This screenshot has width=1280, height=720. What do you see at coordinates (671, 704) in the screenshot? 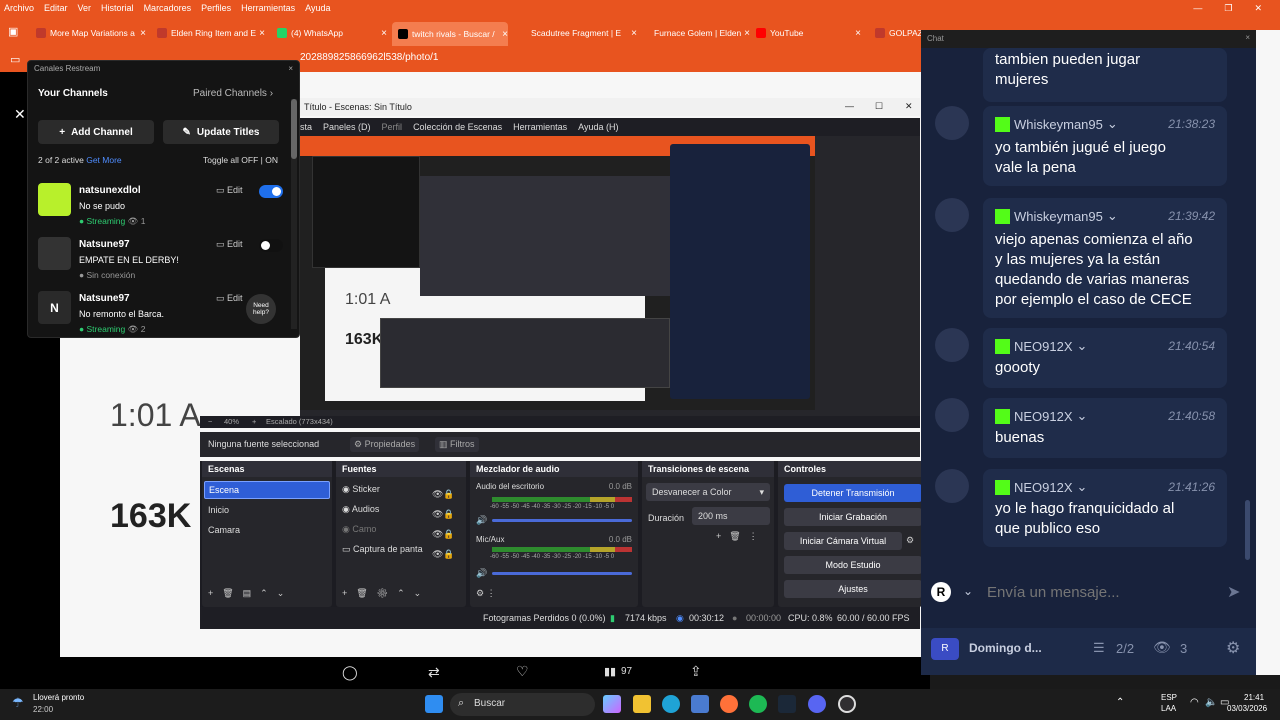
I see `edge-icon` at bounding box center [671, 704].